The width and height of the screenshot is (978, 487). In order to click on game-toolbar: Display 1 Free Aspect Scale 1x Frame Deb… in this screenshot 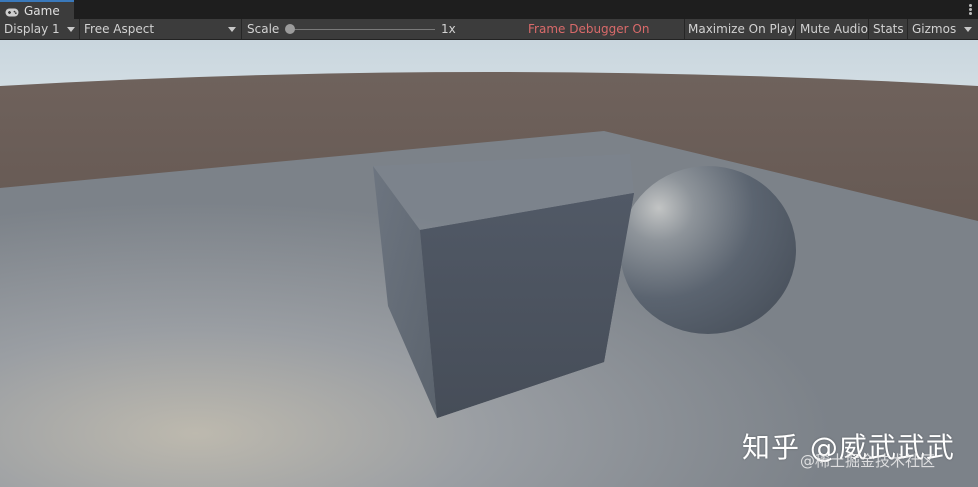, I will do `click(489, 29)`.